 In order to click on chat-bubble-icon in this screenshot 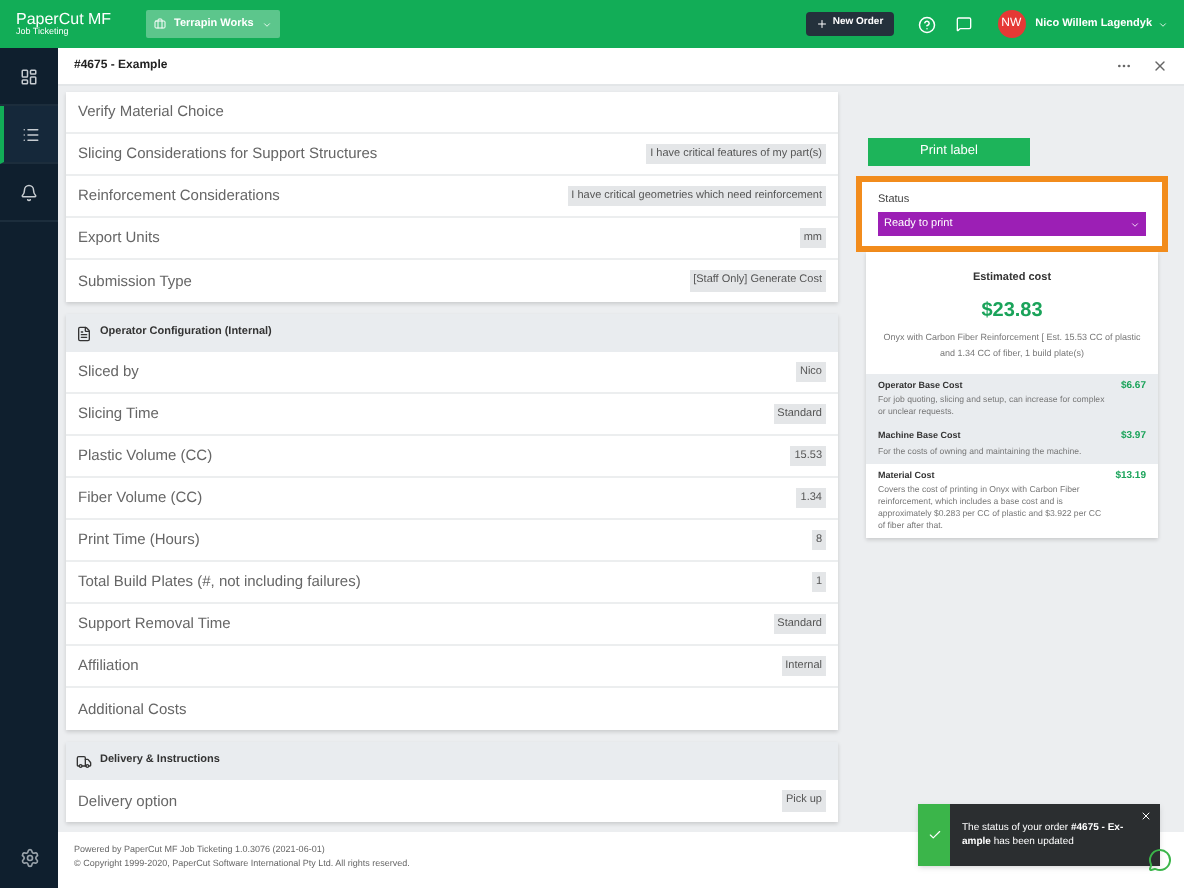, I will do `click(1160, 860)`.